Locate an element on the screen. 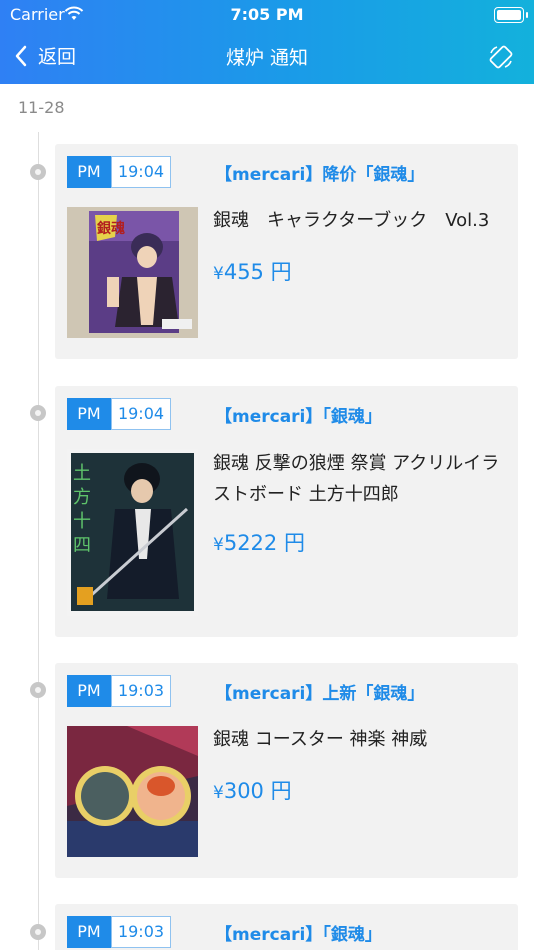 The width and height of the screenshot is (534, 950). product-image: 銀魂 is located at coordinates (132, 272).